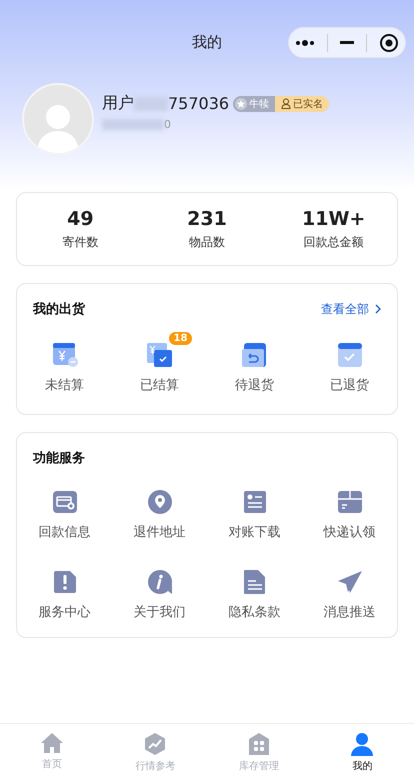  Describe the element at coordinates (305, 43) in the screenshot. I see `more-icon` at that location.